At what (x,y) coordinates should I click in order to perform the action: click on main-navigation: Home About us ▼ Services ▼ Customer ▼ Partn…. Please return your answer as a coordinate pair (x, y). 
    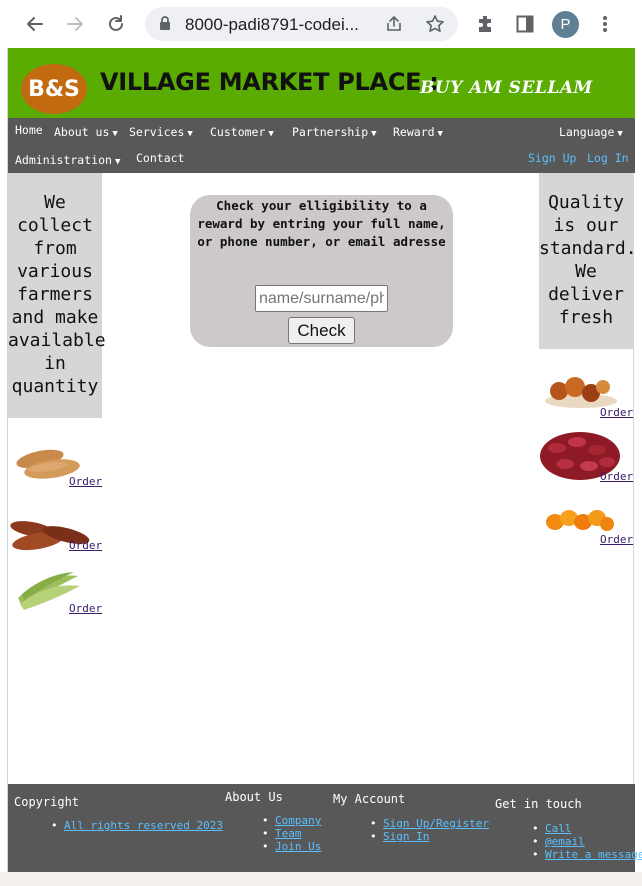
    Looking at the image, I should click on (321, 145).